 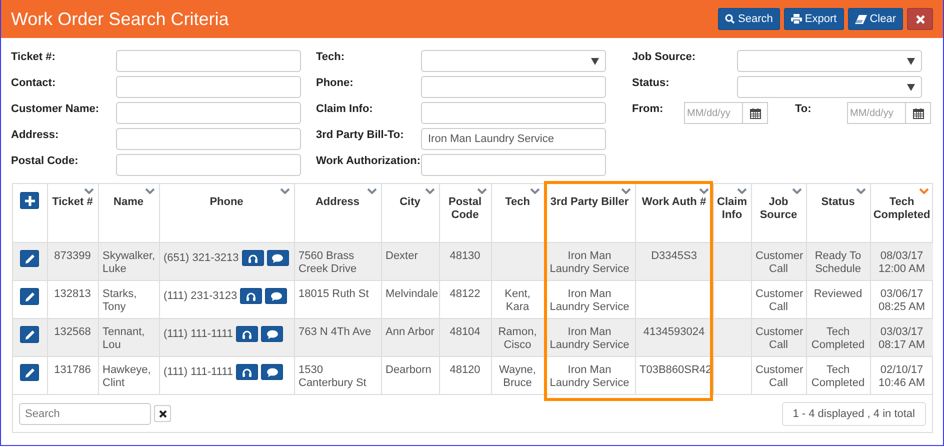 What do you see at coordinates (796, 19) in the screenshot?
I see `printer-icon` at bounding box center [796, 19].